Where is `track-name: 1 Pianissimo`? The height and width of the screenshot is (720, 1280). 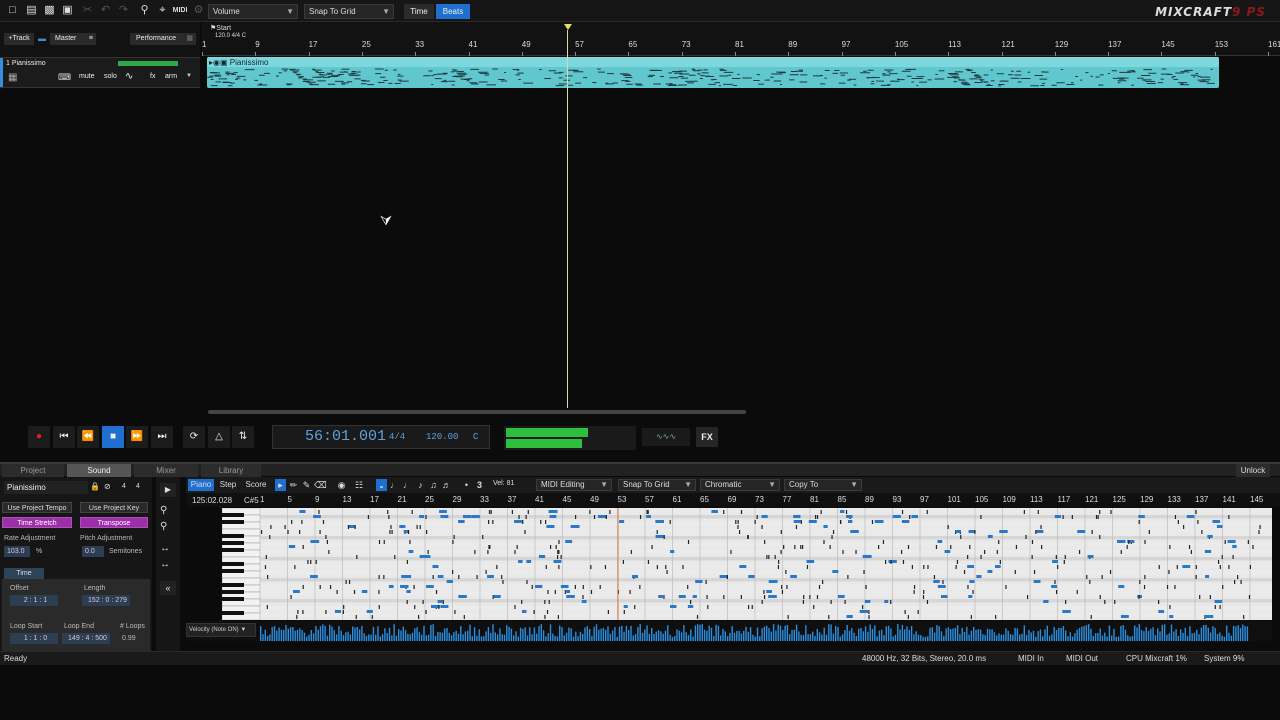
track-name: 1 Pianissimo is located at coordinates (26, 63).